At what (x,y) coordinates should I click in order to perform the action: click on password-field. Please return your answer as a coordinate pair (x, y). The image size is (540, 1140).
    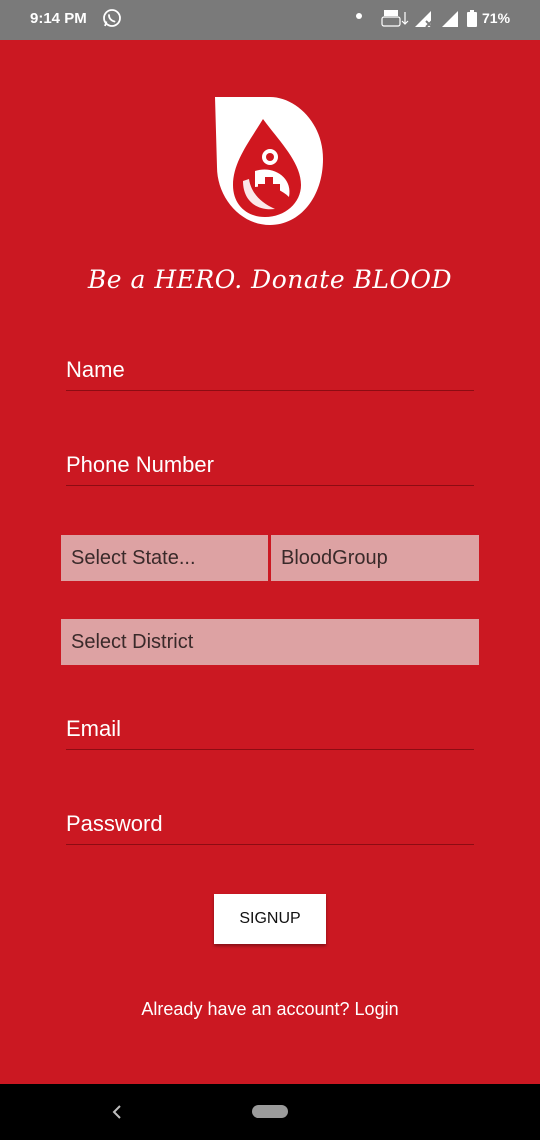
    Looking at the image, I should click on (270, 824).